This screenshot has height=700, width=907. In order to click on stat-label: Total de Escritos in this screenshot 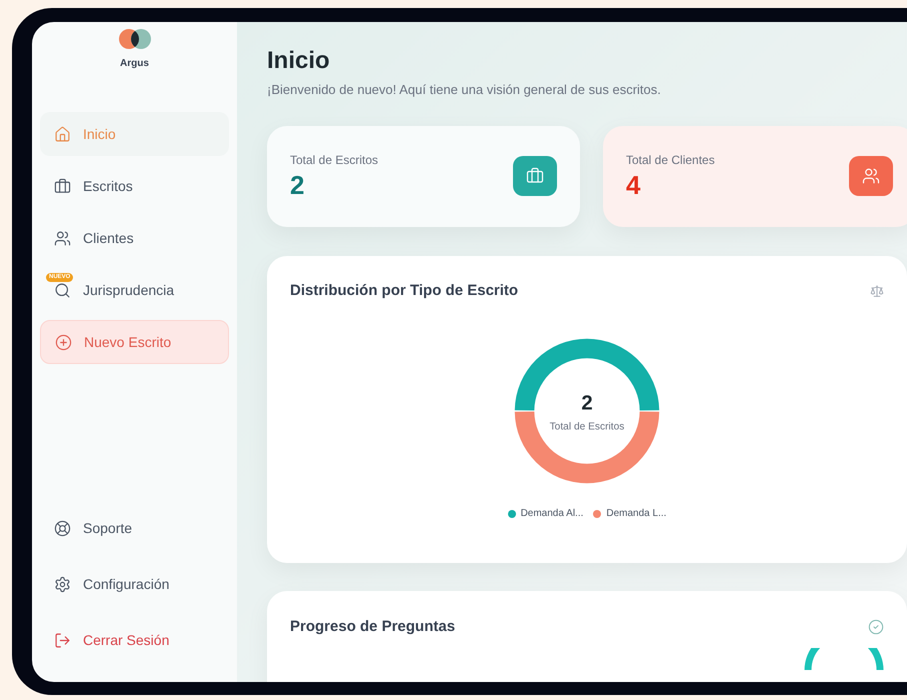, I will do `click(334, 160)`.